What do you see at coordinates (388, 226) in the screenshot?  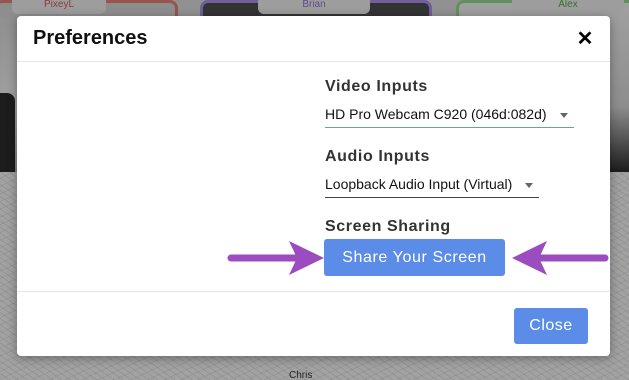 I see `screen-sharing-label: Screen Sharing` at bounding box center [388, 226].